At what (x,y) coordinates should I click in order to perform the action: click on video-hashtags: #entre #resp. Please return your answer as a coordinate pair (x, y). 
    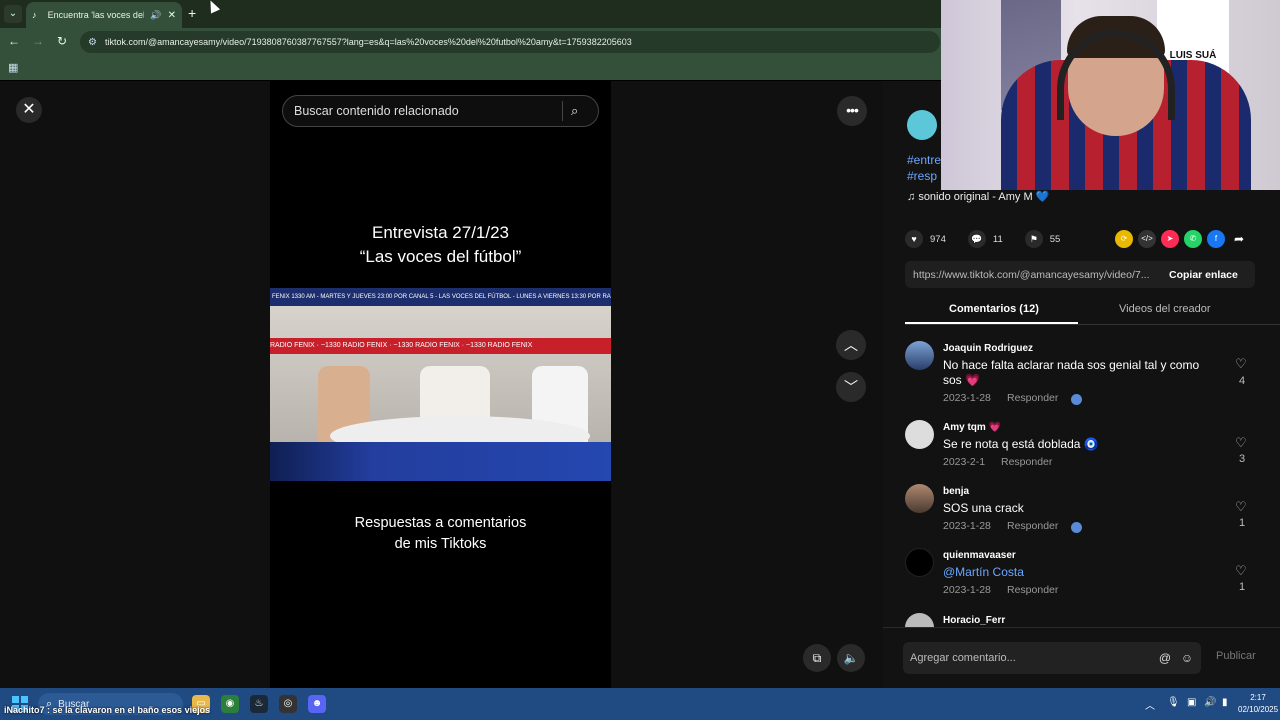
    Looking at the image, I should click on (924, 168).